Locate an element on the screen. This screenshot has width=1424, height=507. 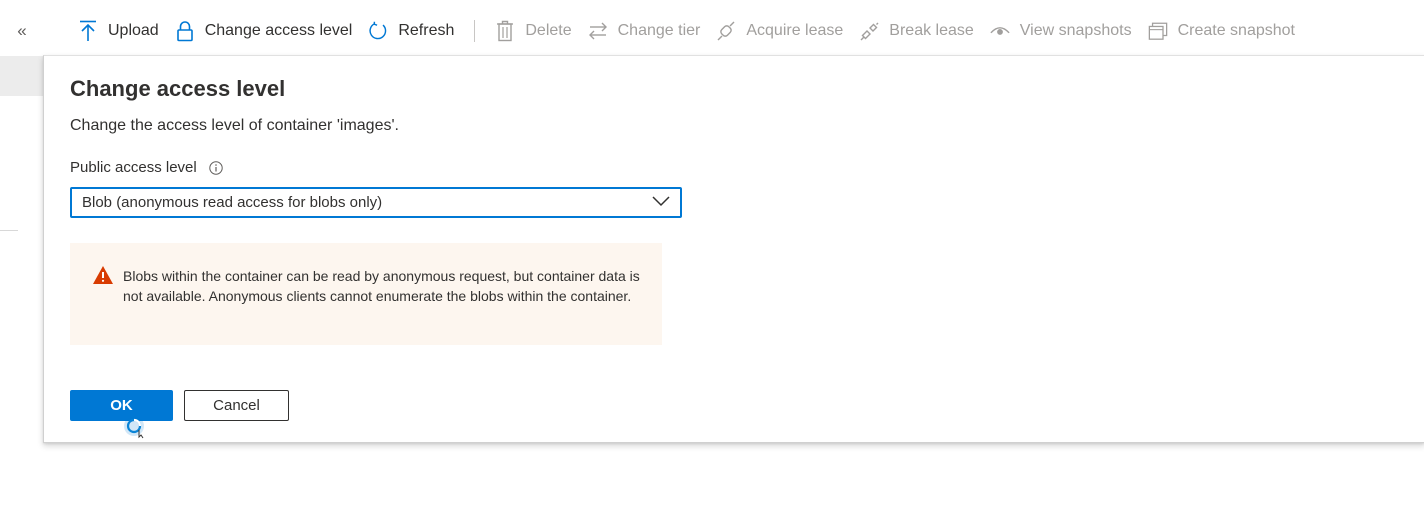
create-snapshot-label: Create snapshot is located at coordinates (1236, 30).